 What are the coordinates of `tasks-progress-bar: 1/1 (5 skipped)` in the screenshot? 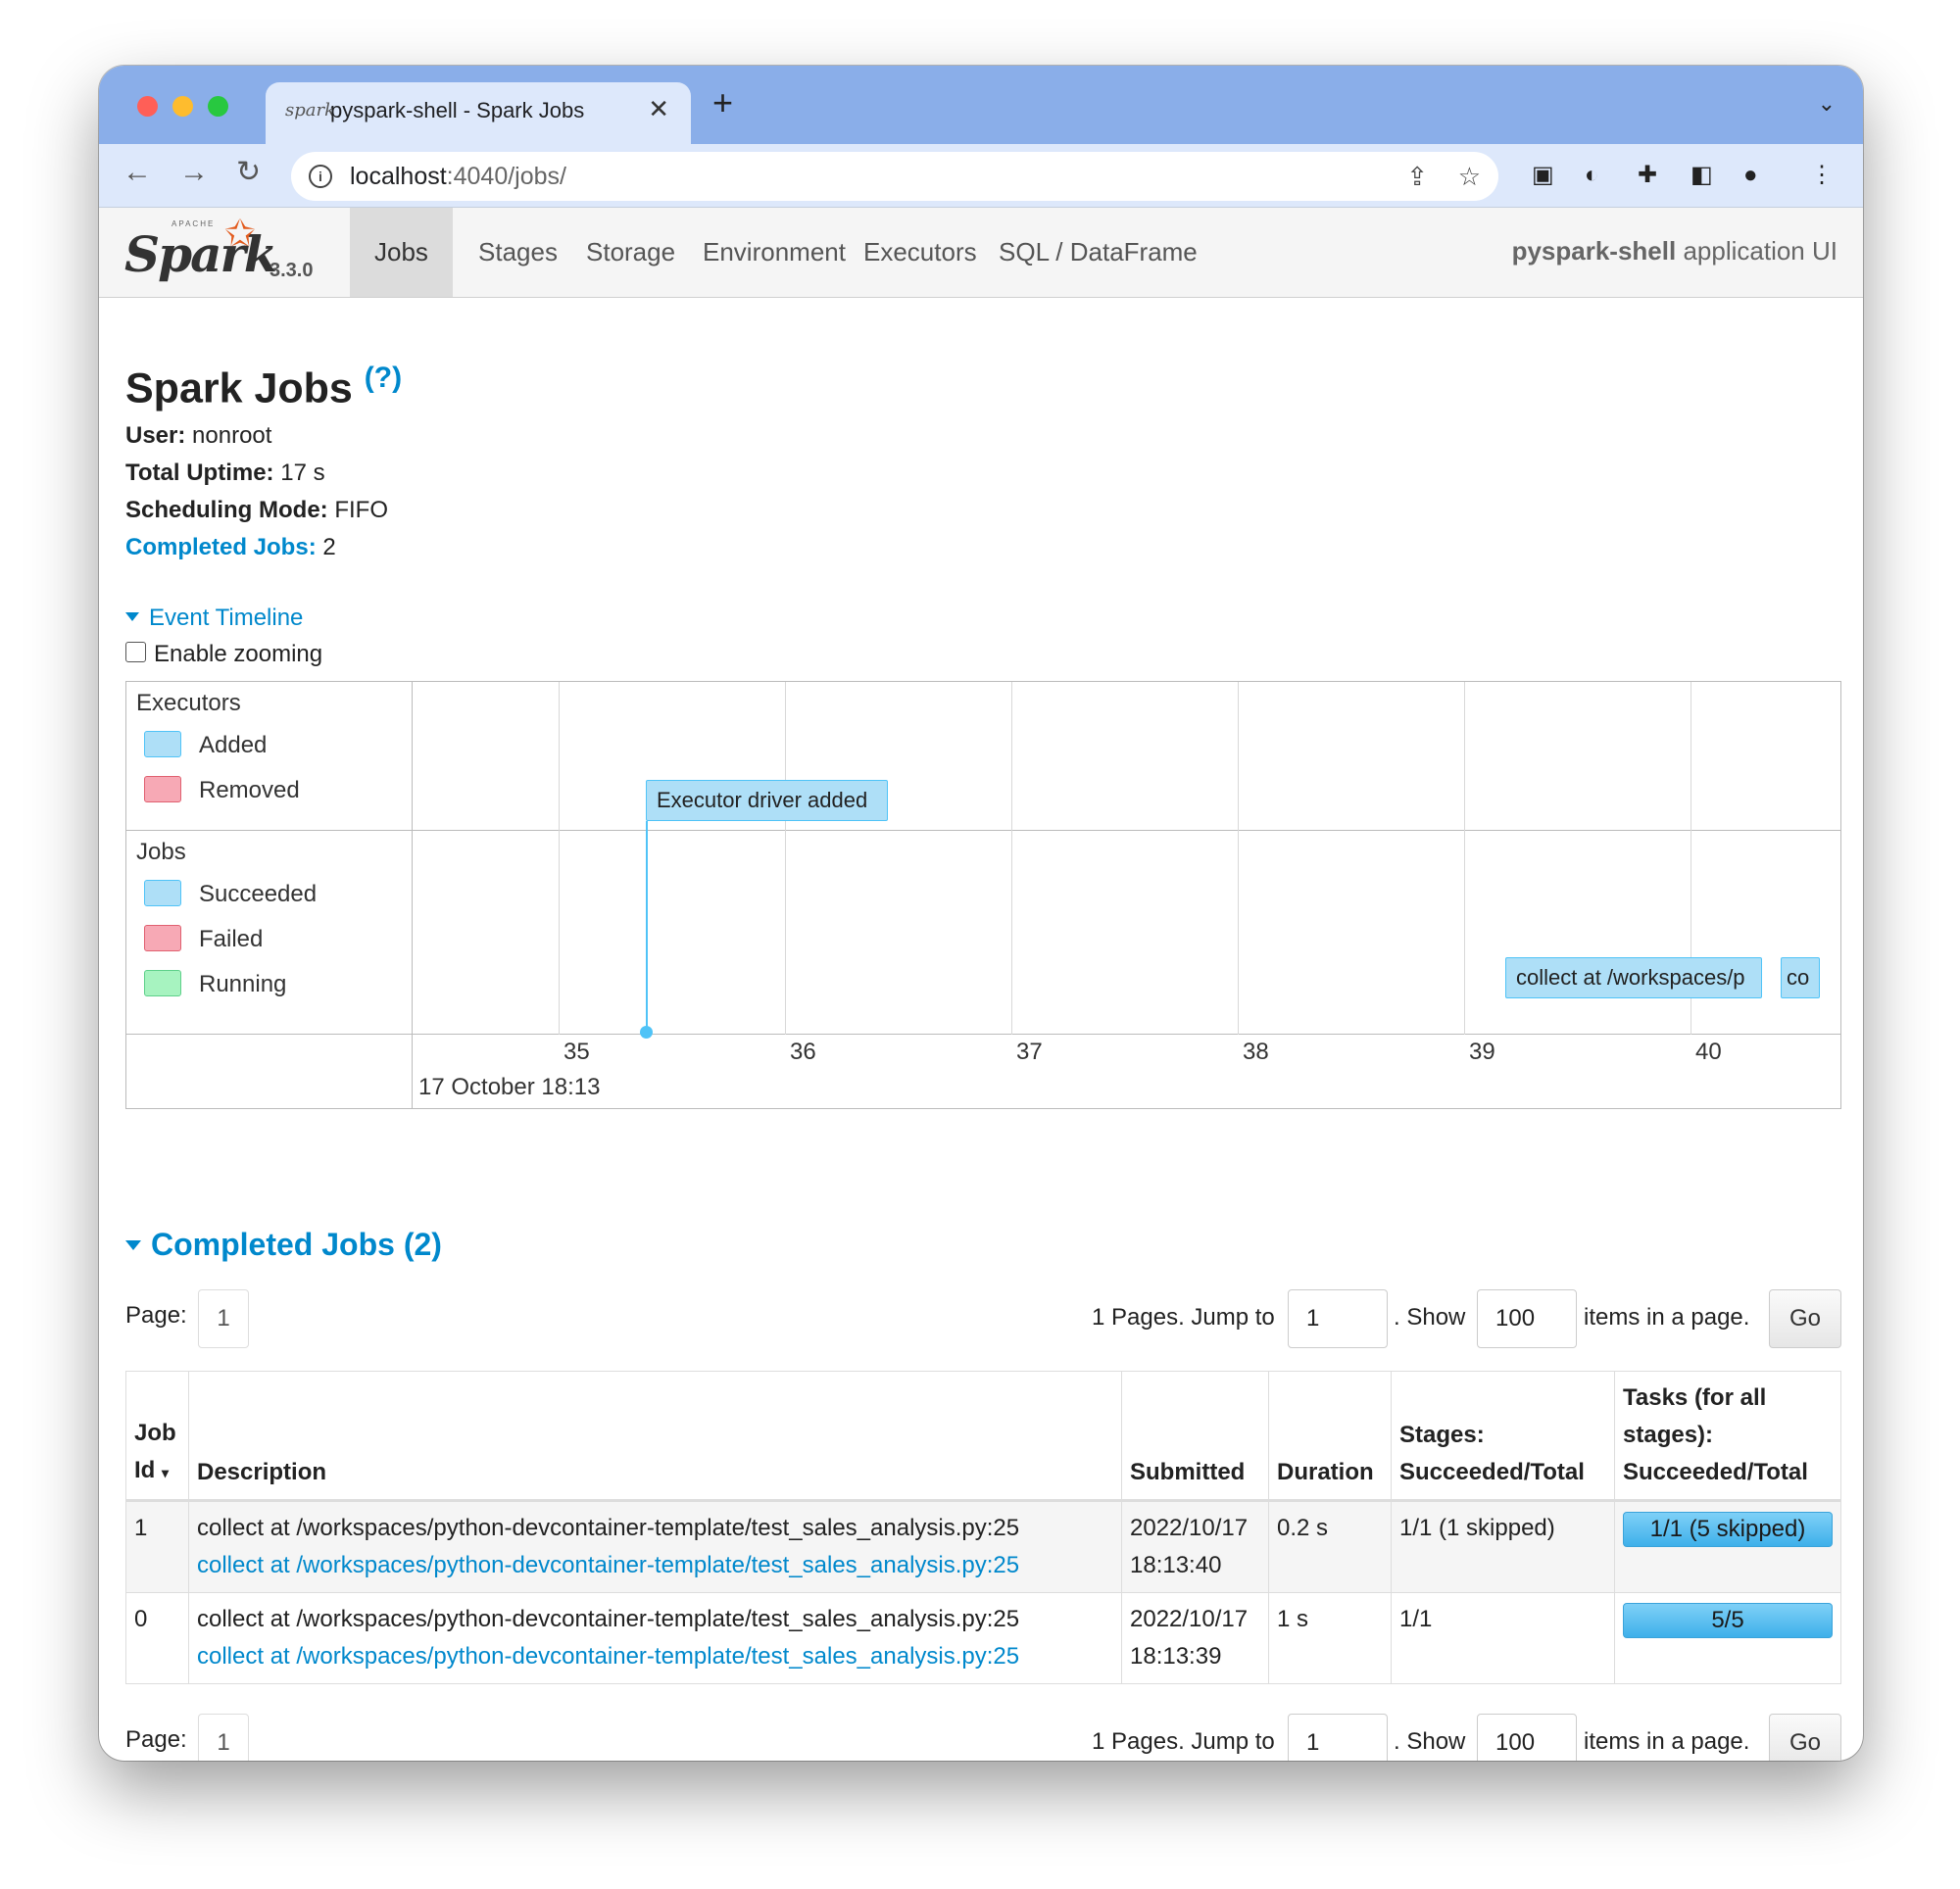 It's located at (1728, 1529).